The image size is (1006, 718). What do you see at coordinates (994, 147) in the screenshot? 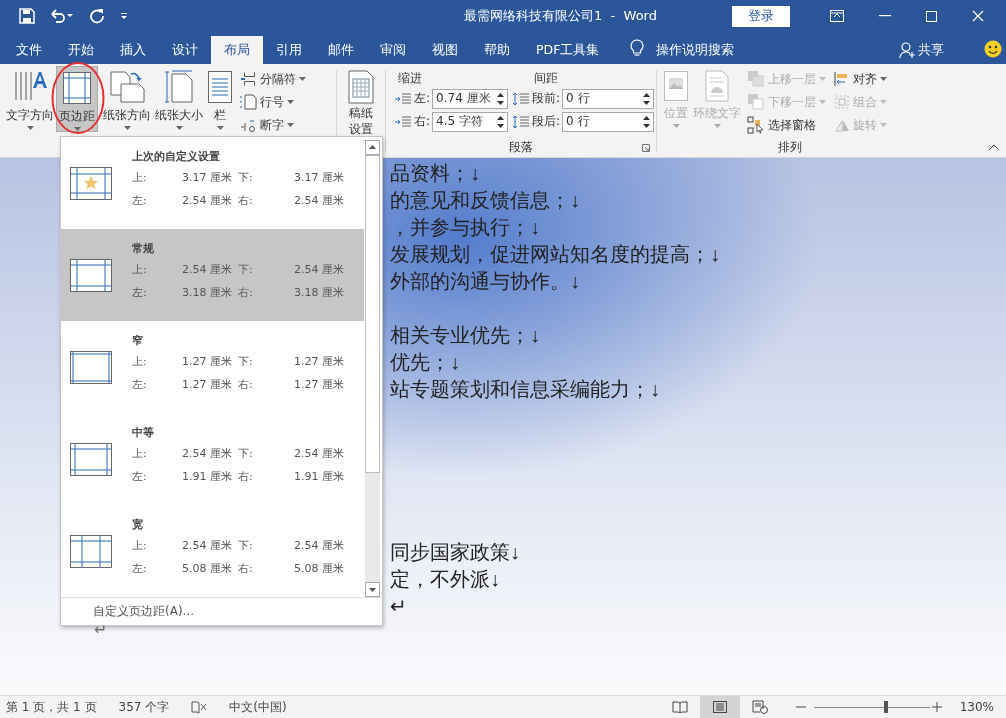
I see `collapse-ribbon-icon` at bounding box center [994, 147].